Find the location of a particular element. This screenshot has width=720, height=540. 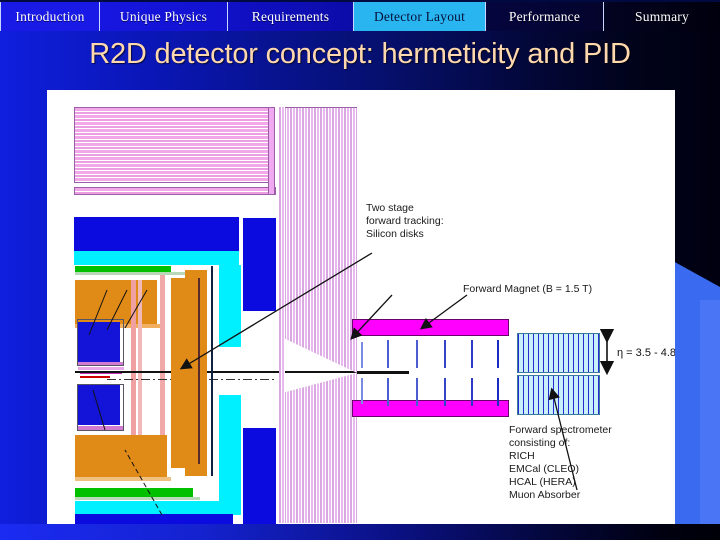

annotation-eta-range: η = 3.5 - 4.8 is located at coordinates (646, 353).